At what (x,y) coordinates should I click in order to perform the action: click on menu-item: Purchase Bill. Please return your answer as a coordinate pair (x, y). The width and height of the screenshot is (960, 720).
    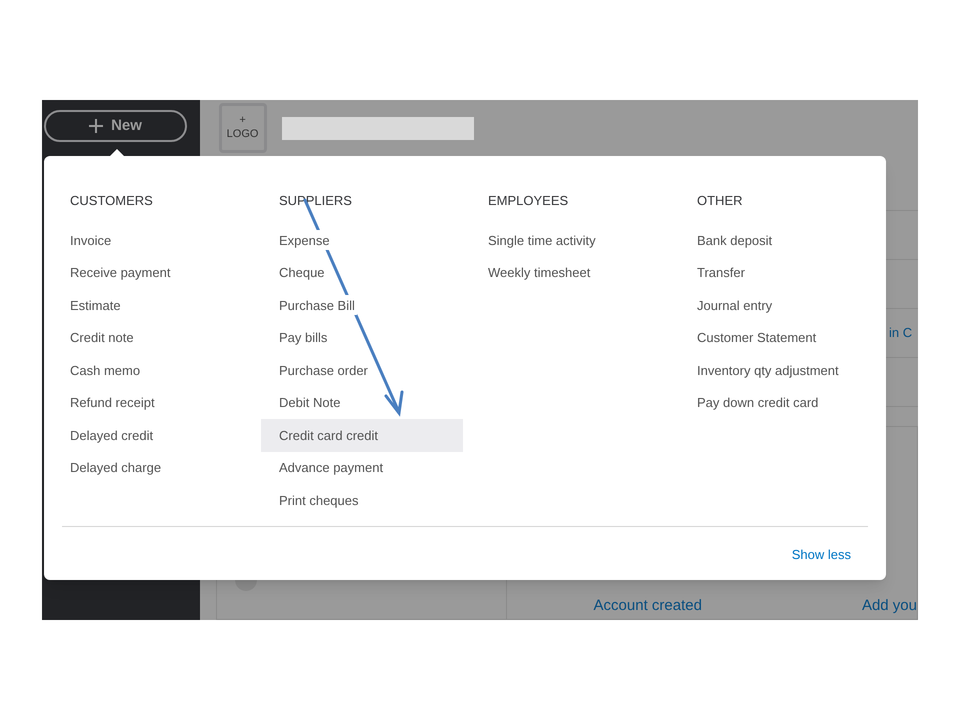
    Looking at the image, I should click on (318, 305).